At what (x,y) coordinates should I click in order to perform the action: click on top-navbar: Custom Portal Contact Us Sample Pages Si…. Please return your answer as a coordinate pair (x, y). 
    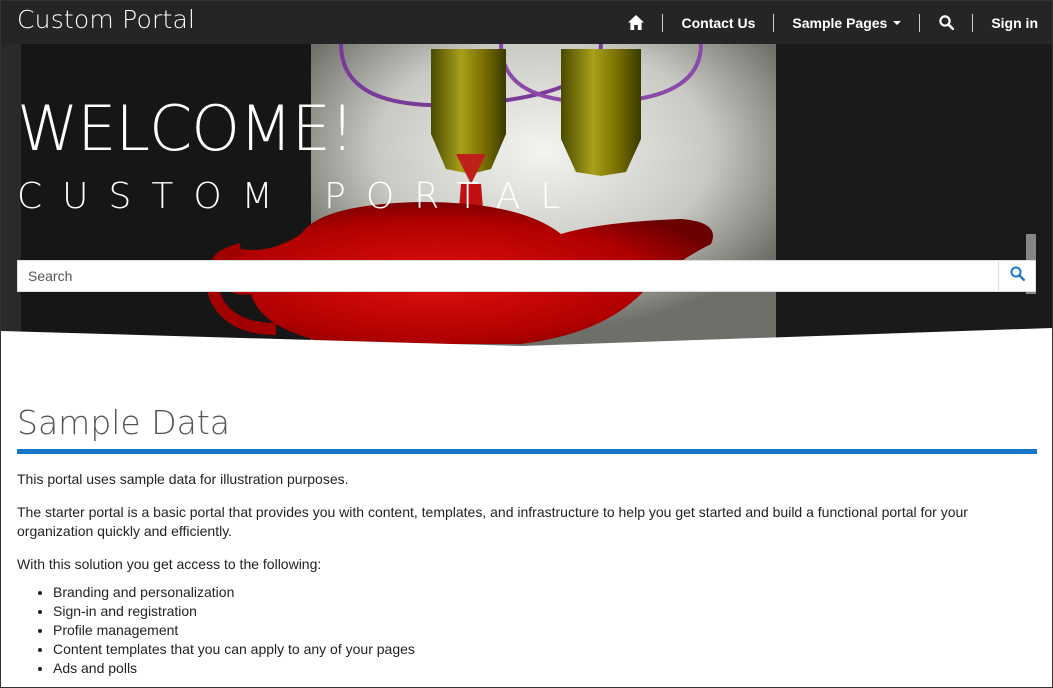
    Looking at the image, I should click on (526, 22).